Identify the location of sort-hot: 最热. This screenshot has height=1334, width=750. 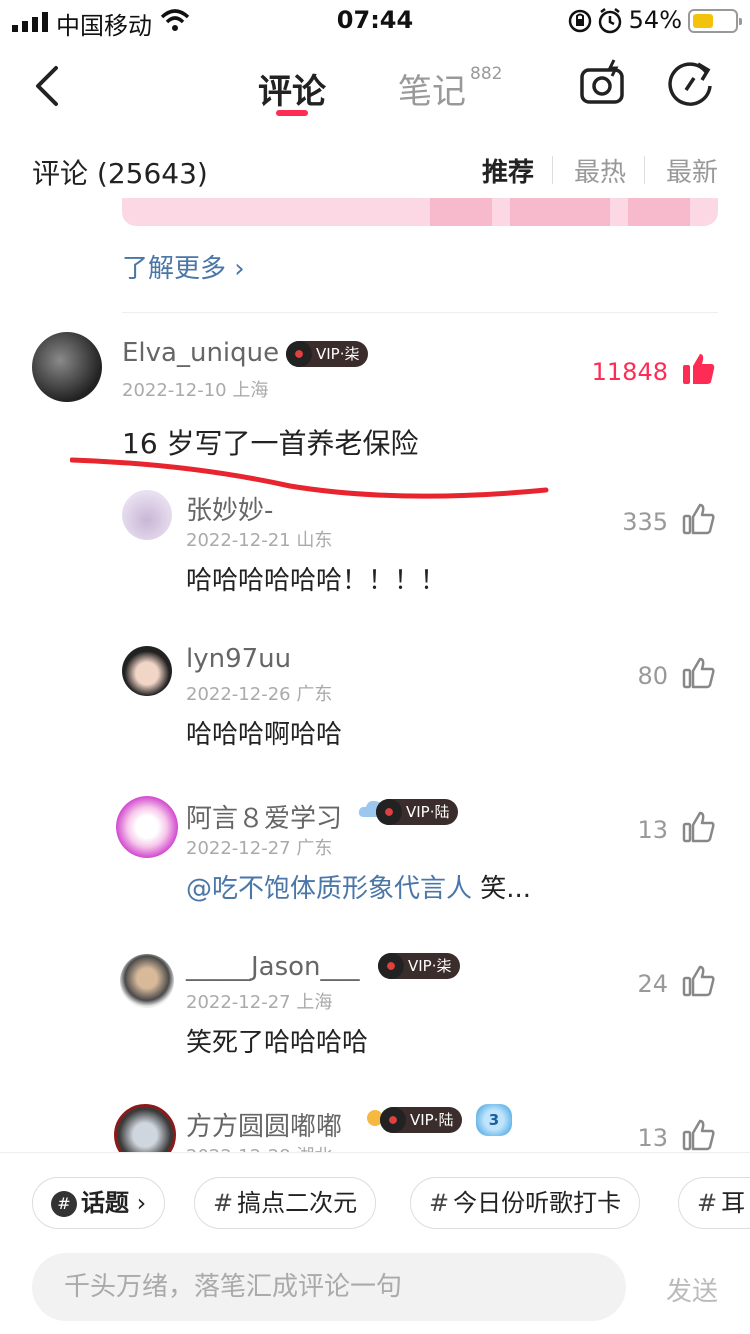
(600, 170).